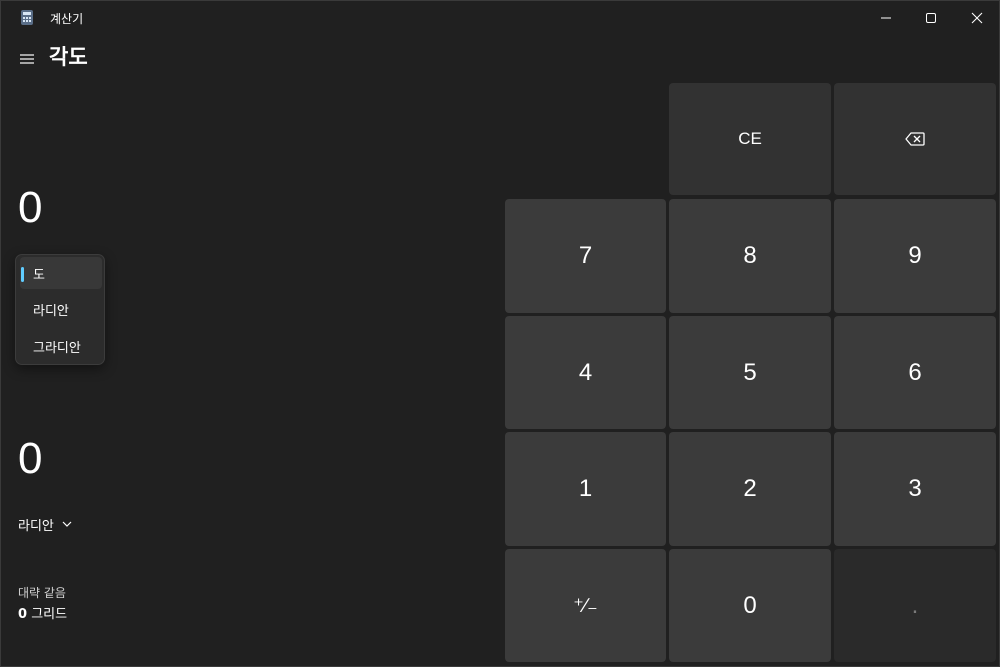  Describe the element at coordinates (68, 57) in the screenshot. I see `page-title: 각도` at that location.